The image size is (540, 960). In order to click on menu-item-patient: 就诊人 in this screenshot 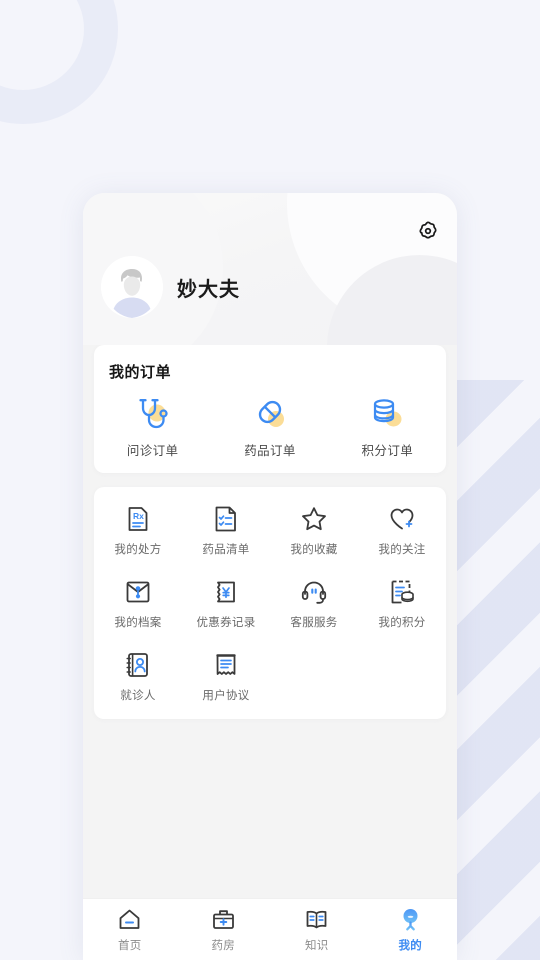, I will do `click(138, 677)`.